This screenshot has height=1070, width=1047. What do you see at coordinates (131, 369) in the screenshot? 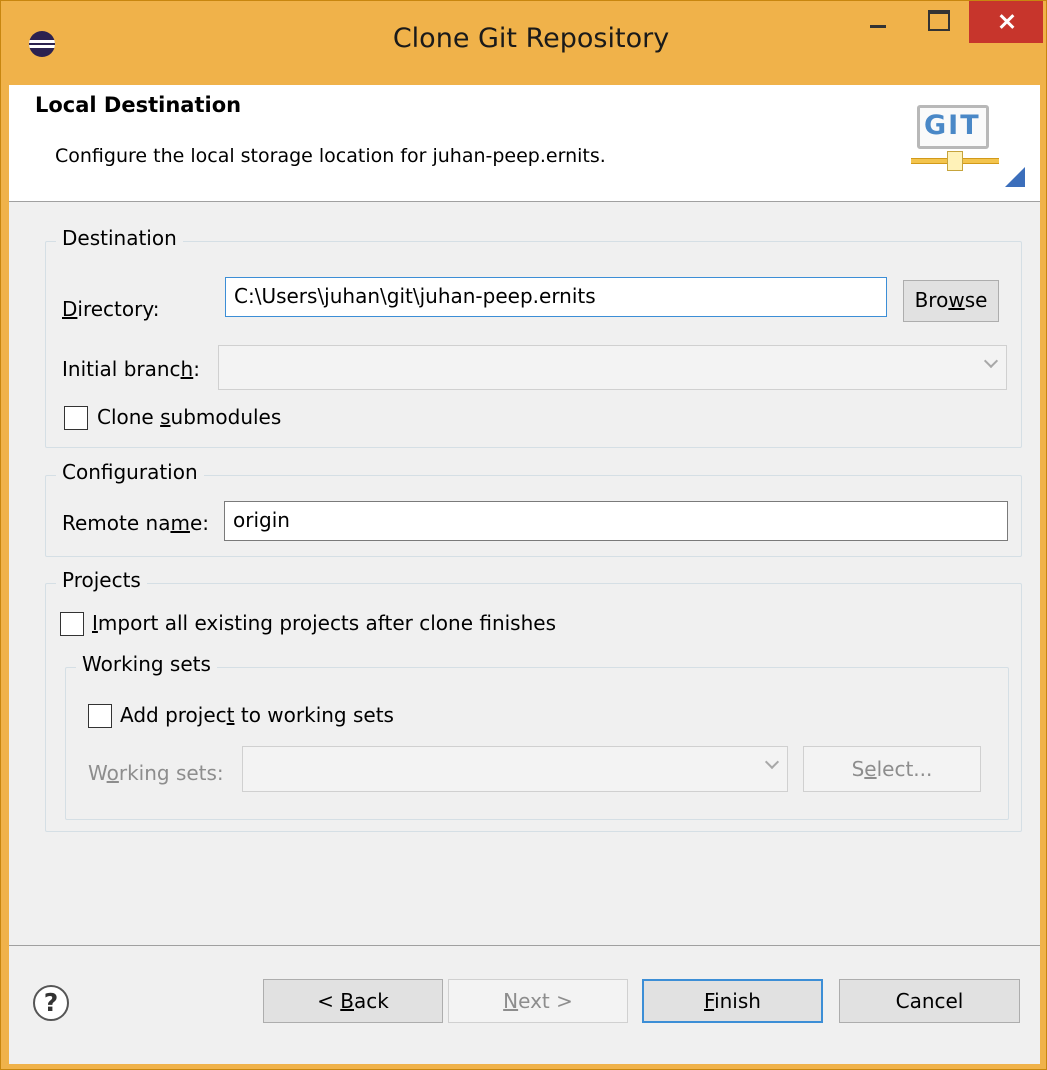
I see `initial-branch-label: Initial branch:` at bounding box center [131, 369].